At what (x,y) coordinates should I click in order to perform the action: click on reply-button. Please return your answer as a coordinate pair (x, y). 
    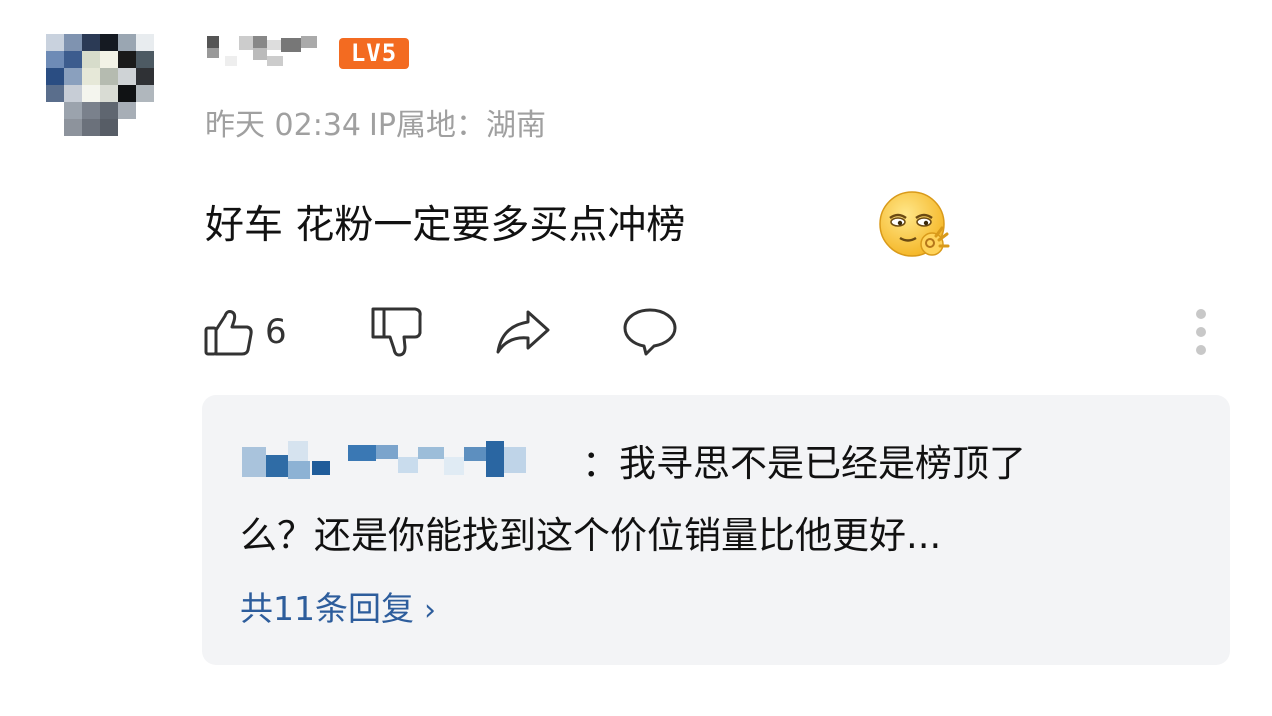
    Looking at the image, I should click on (650, 332).